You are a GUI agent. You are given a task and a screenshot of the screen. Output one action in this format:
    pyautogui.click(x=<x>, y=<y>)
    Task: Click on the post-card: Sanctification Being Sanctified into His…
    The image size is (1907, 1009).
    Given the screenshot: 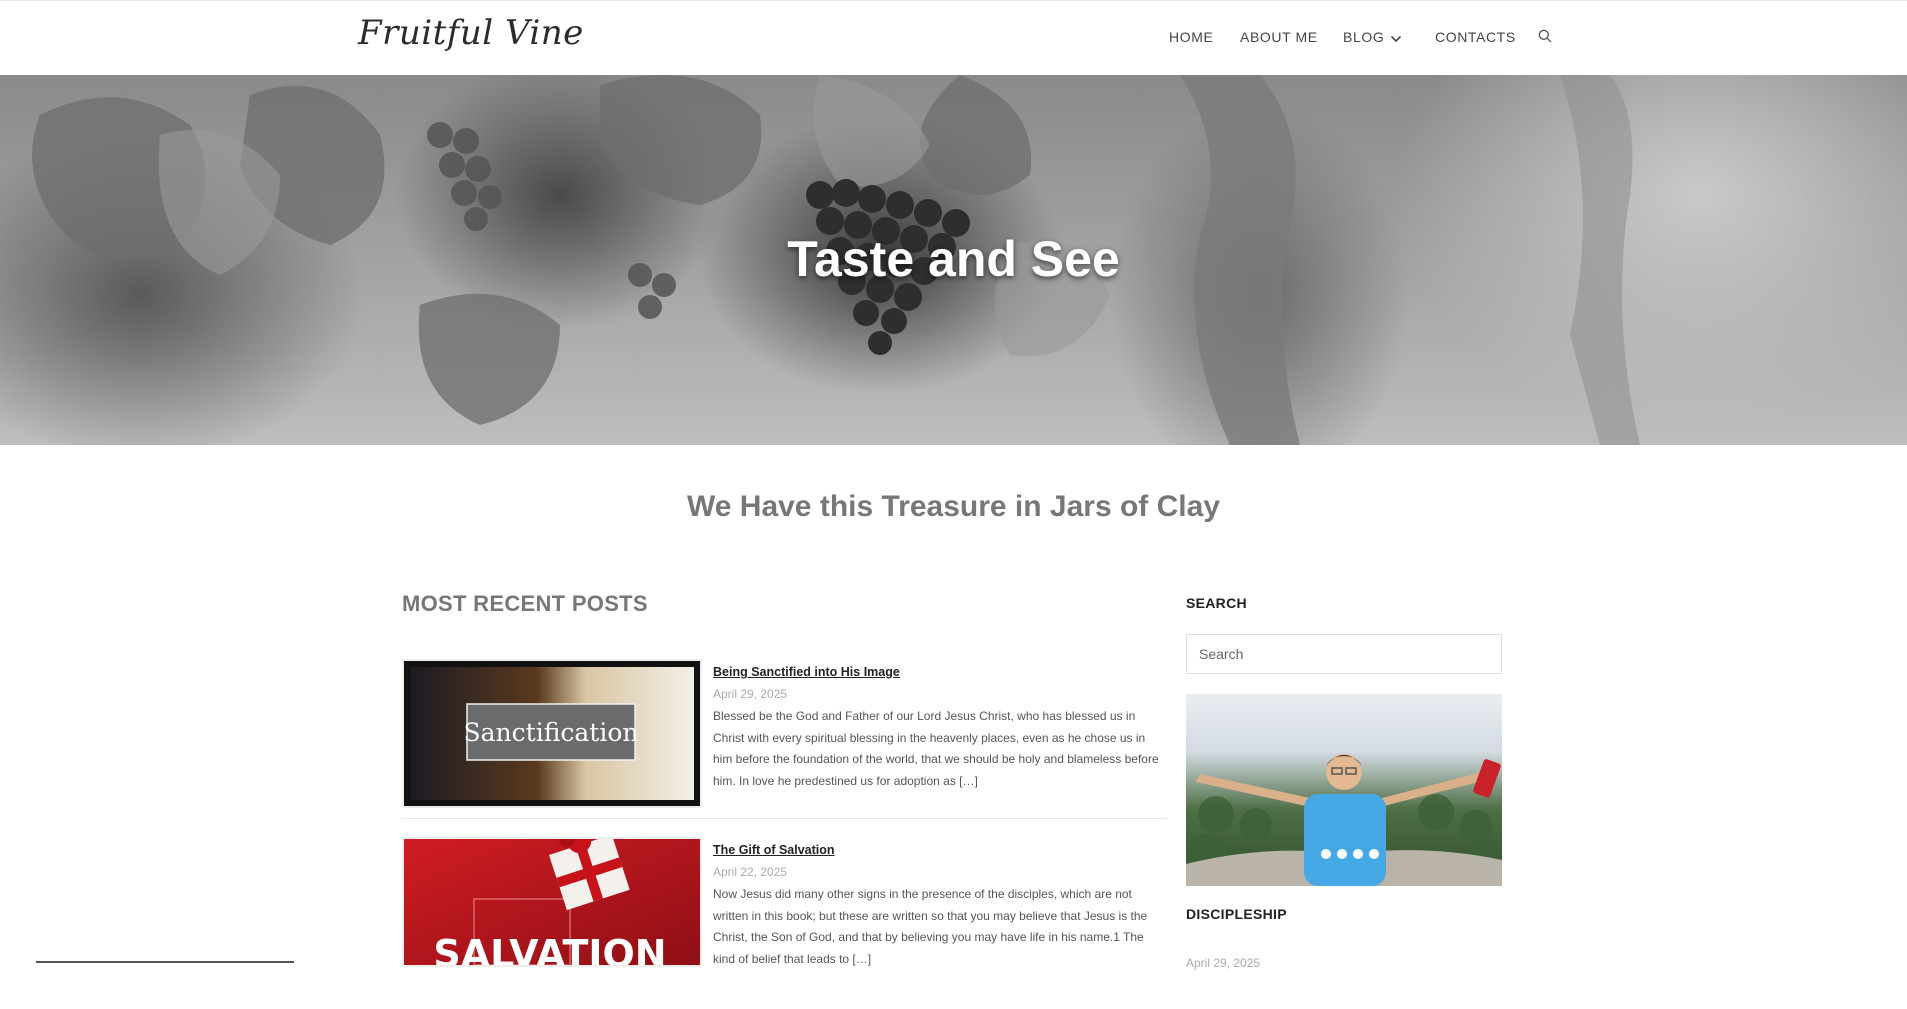 What is the action you would take?
    pyautogui.click(x=784, y=746)
    